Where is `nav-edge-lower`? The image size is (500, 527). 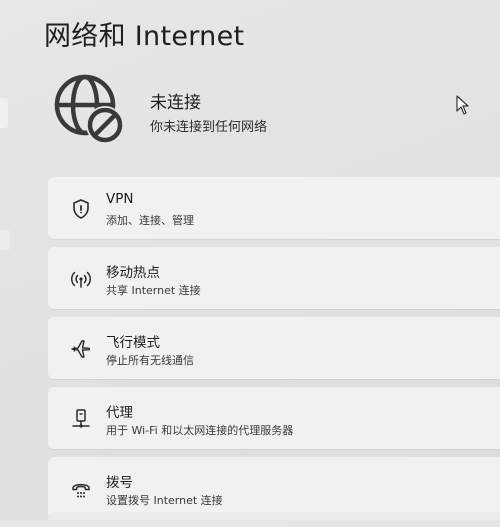 nav-edge-lower is located at coordinates (5, 240).